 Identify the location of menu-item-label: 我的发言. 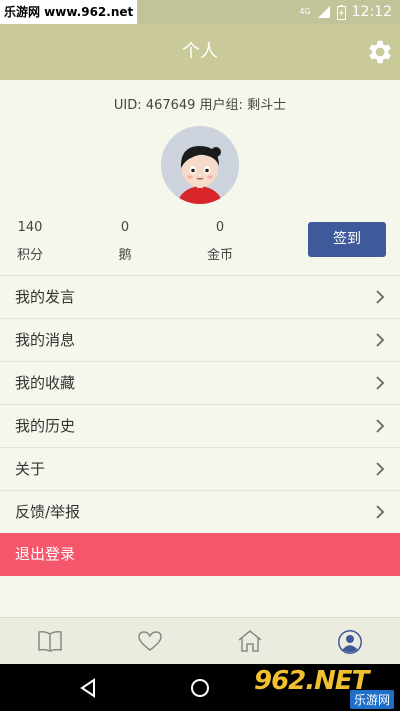
(45, 297).